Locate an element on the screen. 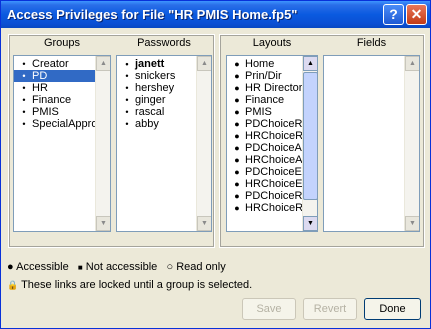  group-item-label: Creator is located at coordinates (50, 64).